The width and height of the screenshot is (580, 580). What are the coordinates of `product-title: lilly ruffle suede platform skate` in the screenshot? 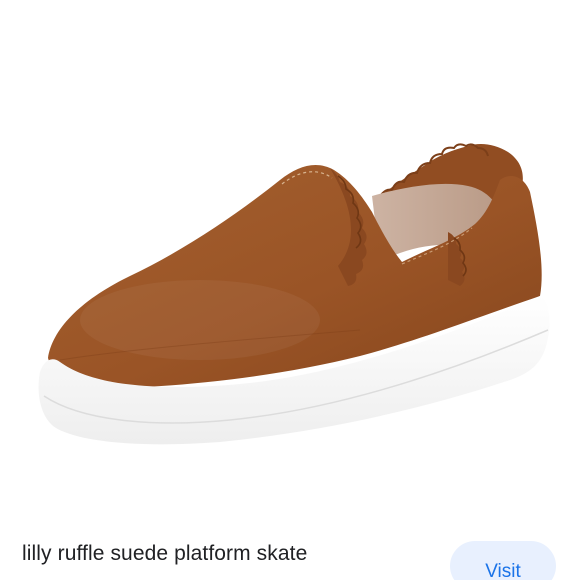 It's located at (164, 554).